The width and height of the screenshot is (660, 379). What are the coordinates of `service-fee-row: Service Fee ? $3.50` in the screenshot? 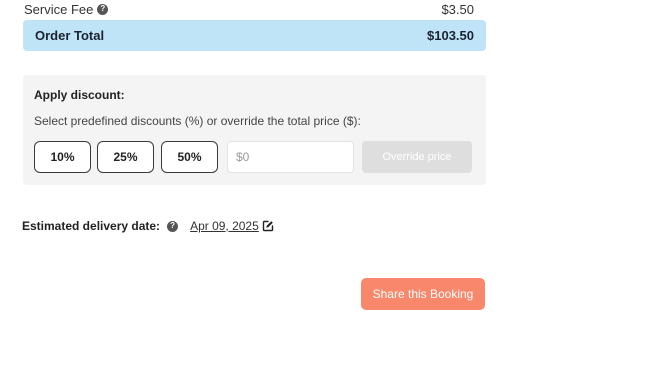 It's located at (255, 9).